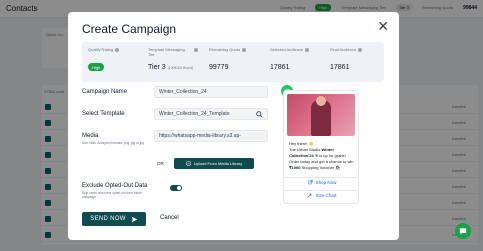 The width and height of the screenshot is (483, 251). Describe the element at coordinates (179, 188) in the screenshot. I see `toggle-knob` at that location.